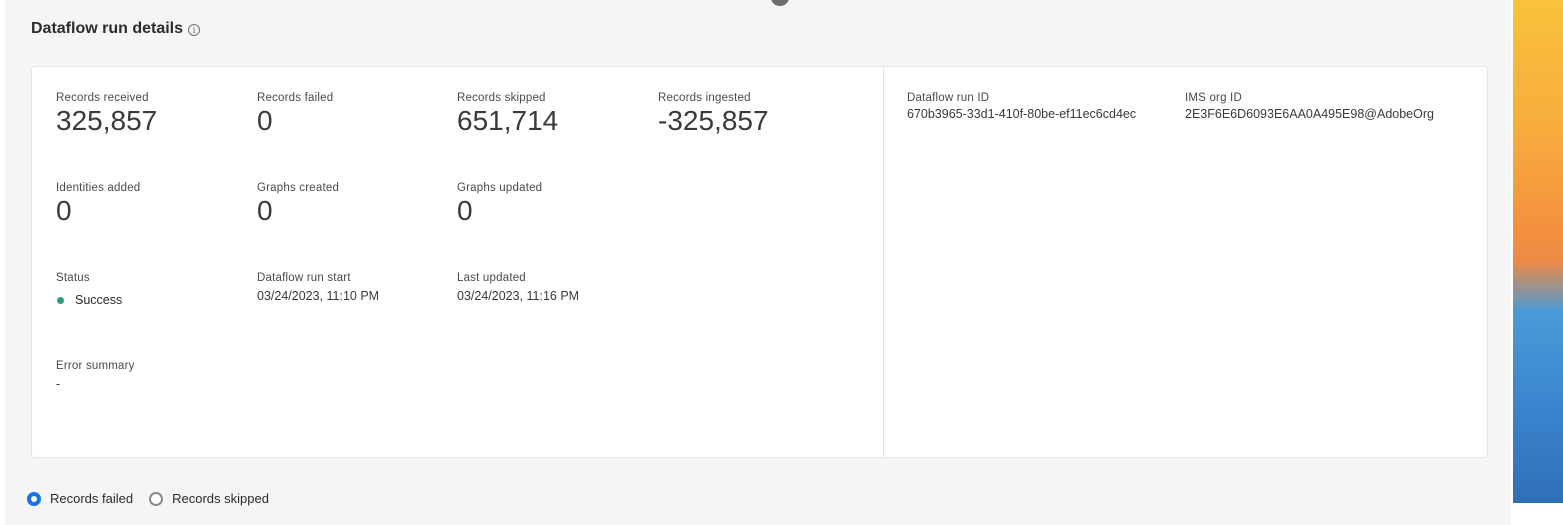  Describe the element at coordinates (518, 296) in the screenshot. I see `last-updated-value: 03/24/2023, 11:16 PM` at that location.